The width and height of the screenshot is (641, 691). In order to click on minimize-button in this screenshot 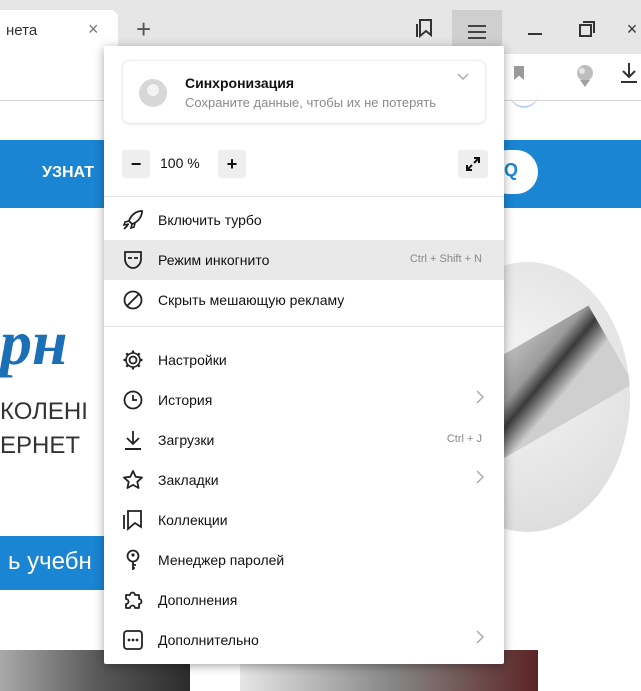, I will do `click(535, 29)`.